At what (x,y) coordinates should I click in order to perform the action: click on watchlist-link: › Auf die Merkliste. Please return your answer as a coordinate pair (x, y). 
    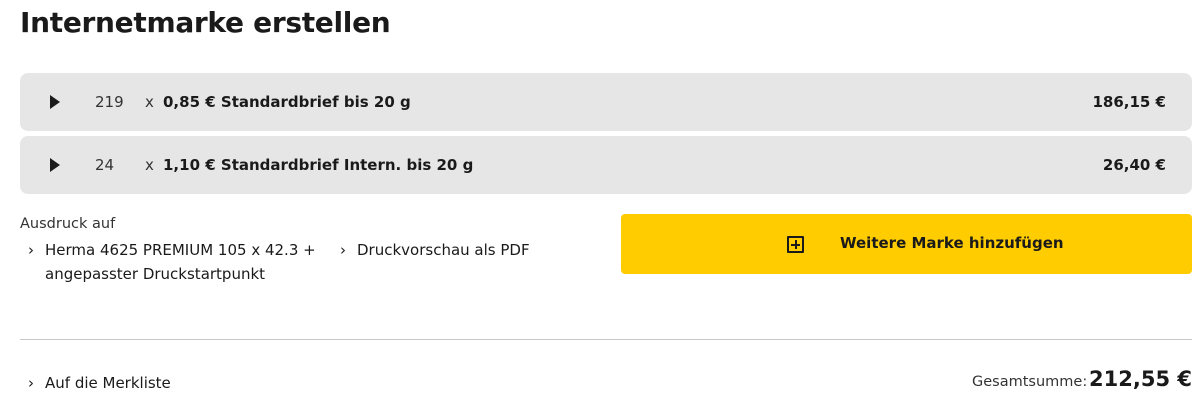
    Looking at the image, I should click on (99, 383).